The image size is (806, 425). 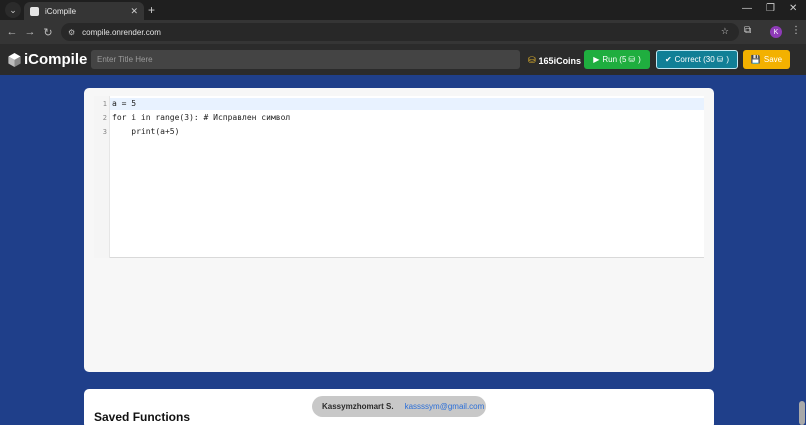 I want to click on site-info-icon: ⚙, so click(x=71, y=32).